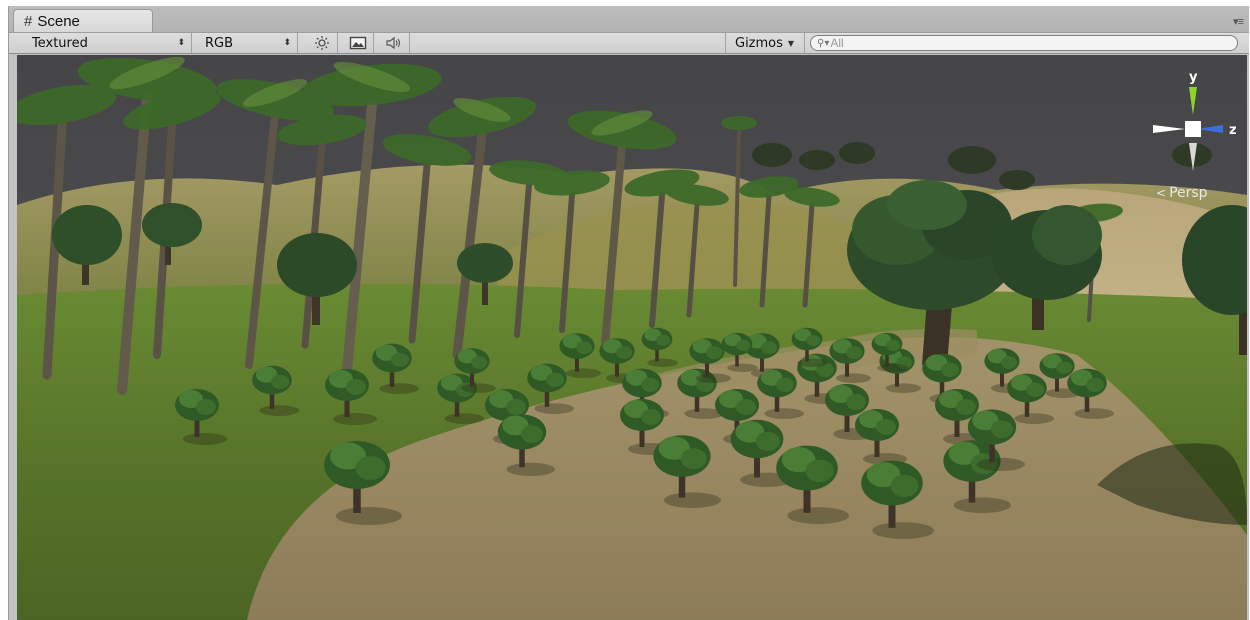 Image resolution: width=1250 pixels, height=620 pixels. Describe the element at coordinates (1188, 193) in the screenshot. I see `projection-label: Persp` at that location.